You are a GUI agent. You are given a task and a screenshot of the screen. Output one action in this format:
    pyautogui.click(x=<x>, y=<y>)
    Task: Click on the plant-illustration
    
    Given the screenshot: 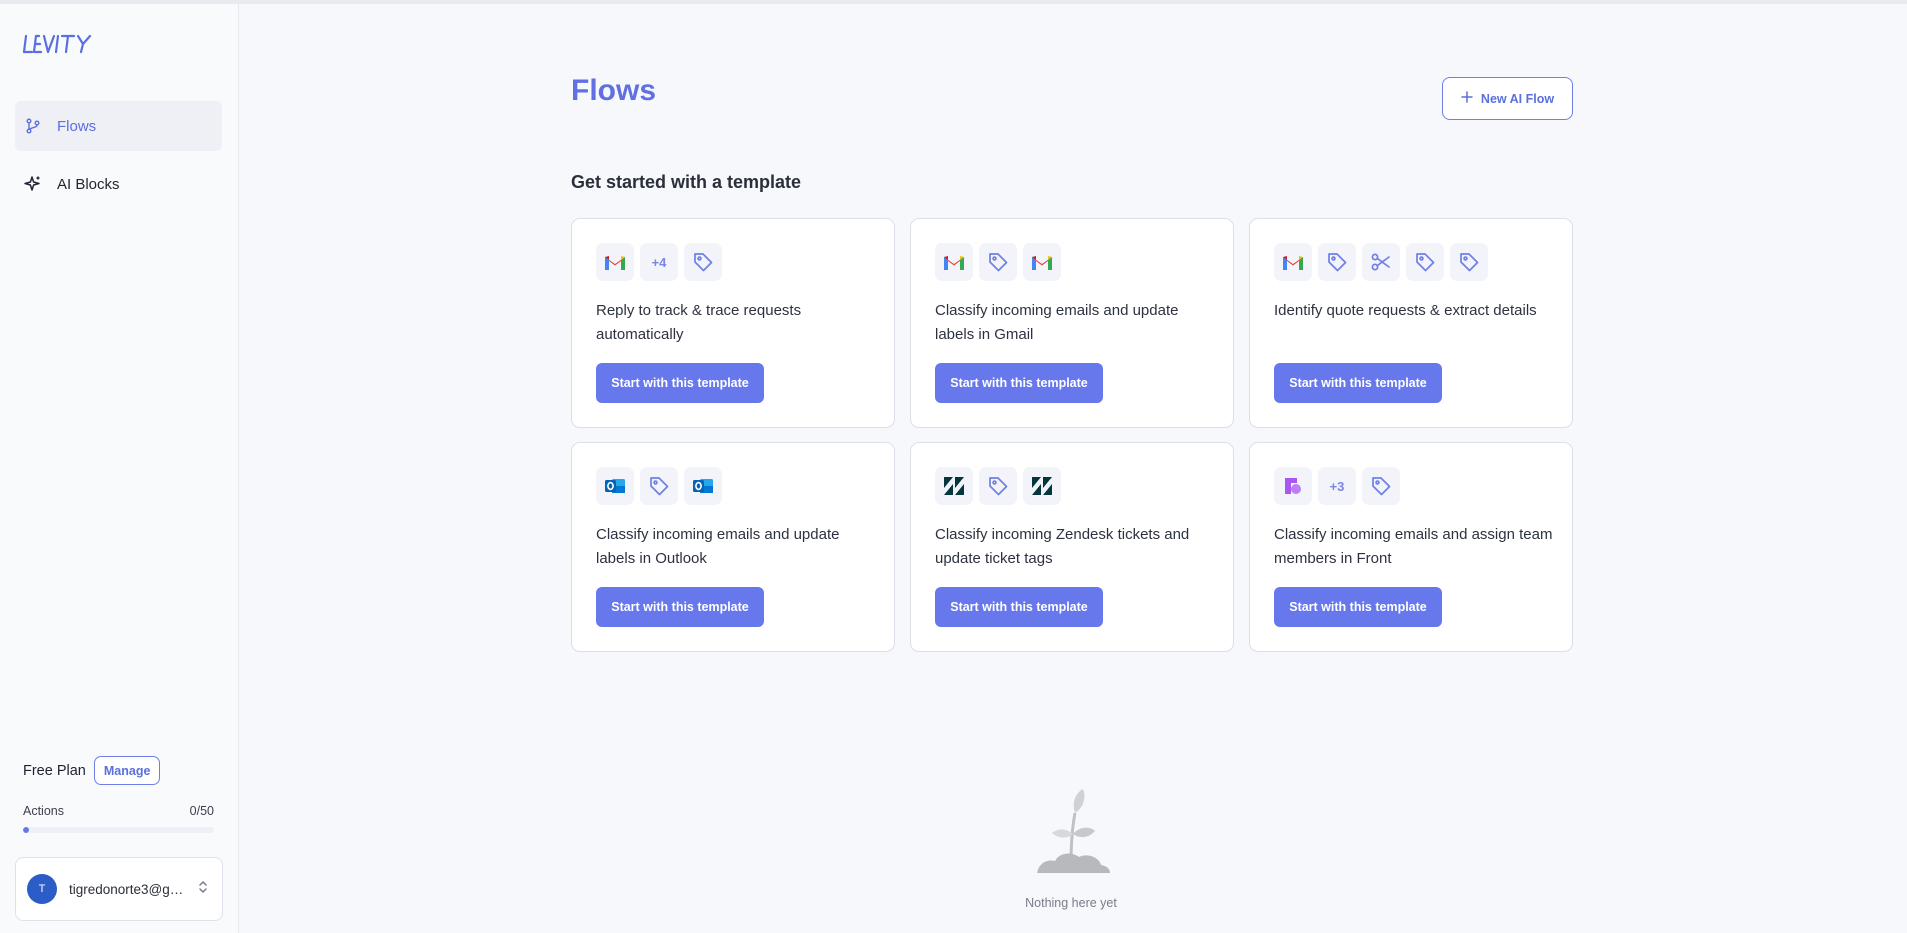 What is the action you would take?
    pyautogui.click(x=1072, y=833)
    